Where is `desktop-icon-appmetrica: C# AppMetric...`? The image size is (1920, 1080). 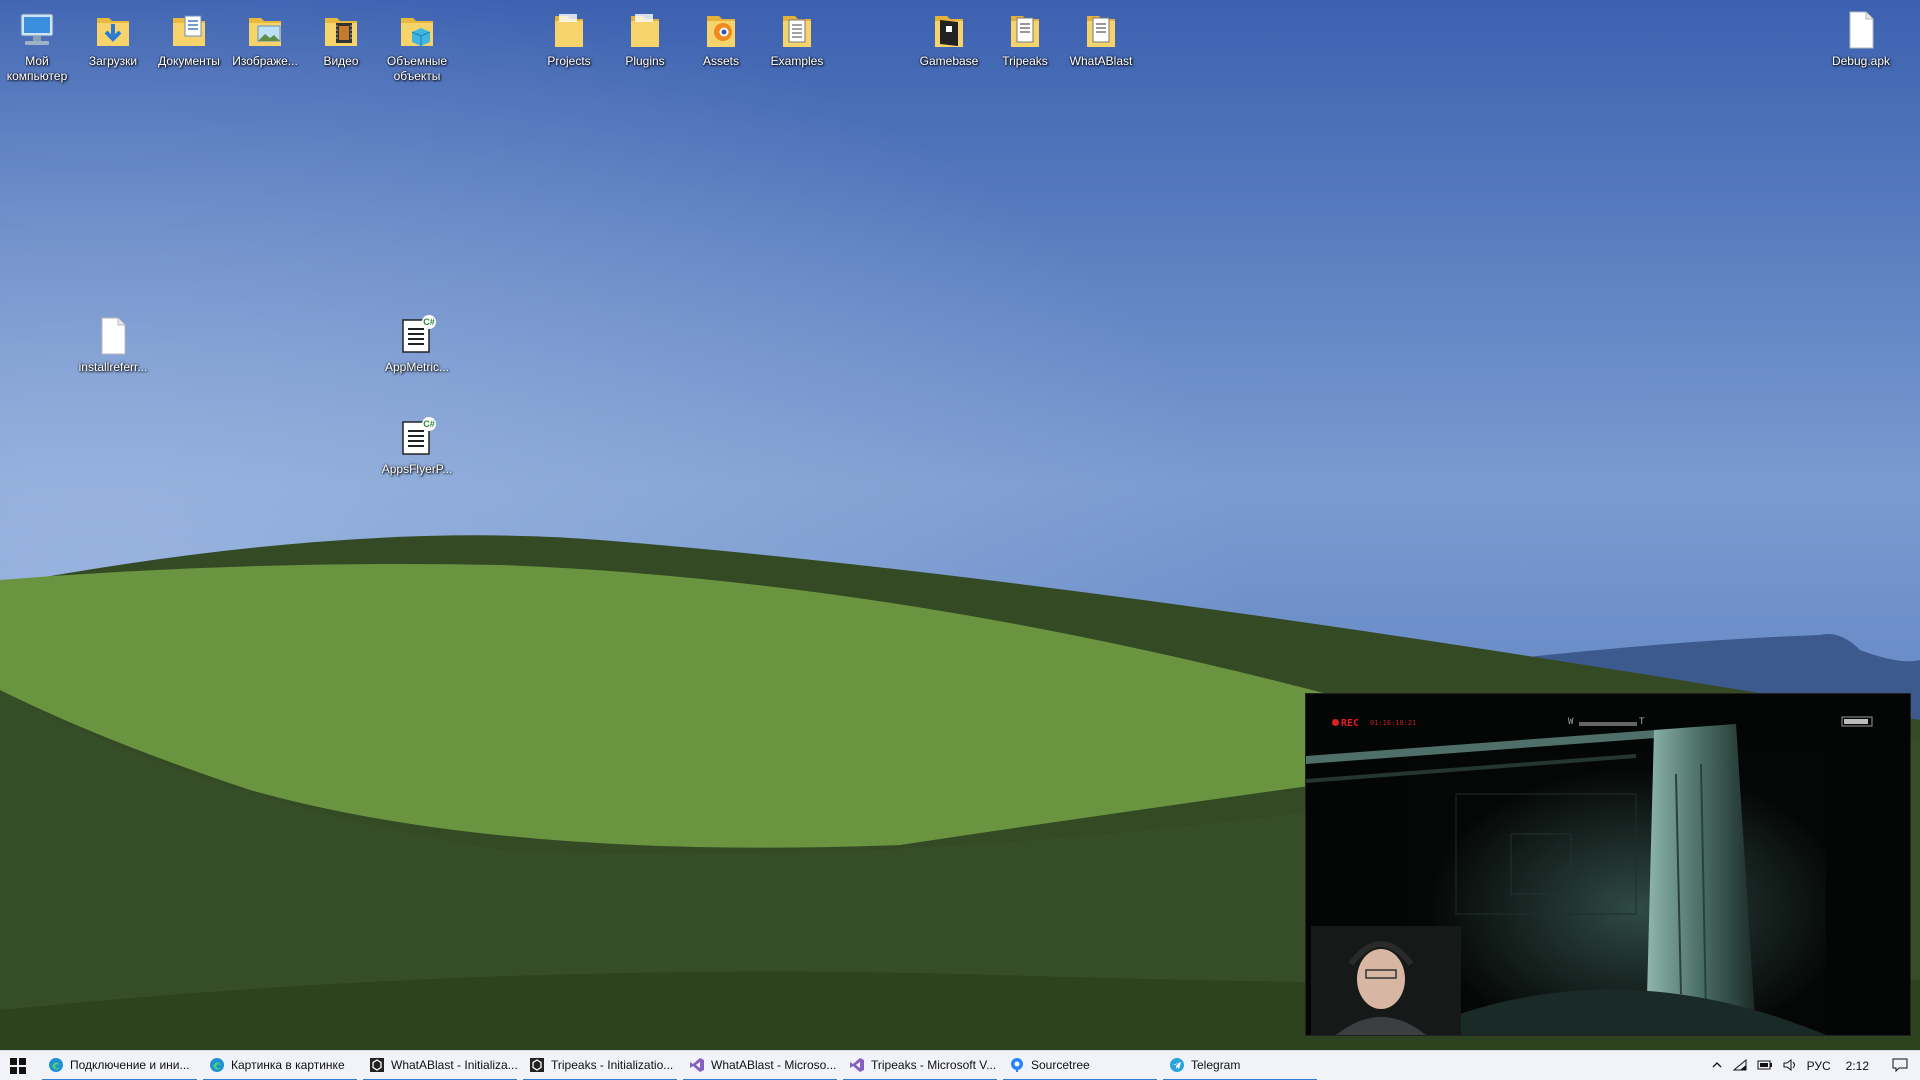 desktop-icon-appmetrica: C# AppMetric... is located at coordinates (417, 344).